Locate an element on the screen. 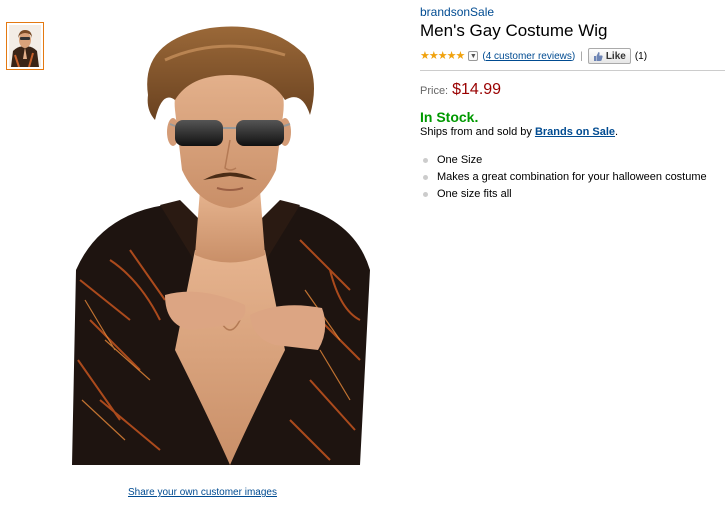  like-button: Like is located at coordinates (609, 56).